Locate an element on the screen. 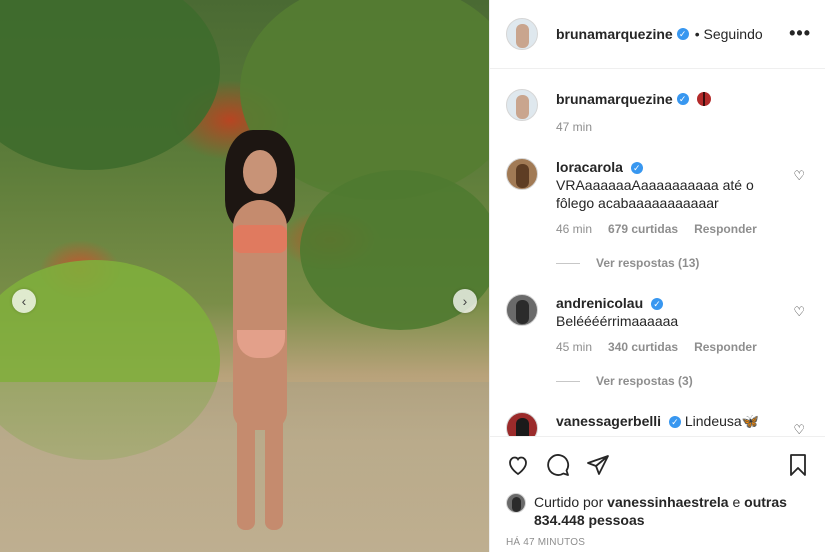  comment-icon is located at coordinates (558, 465).